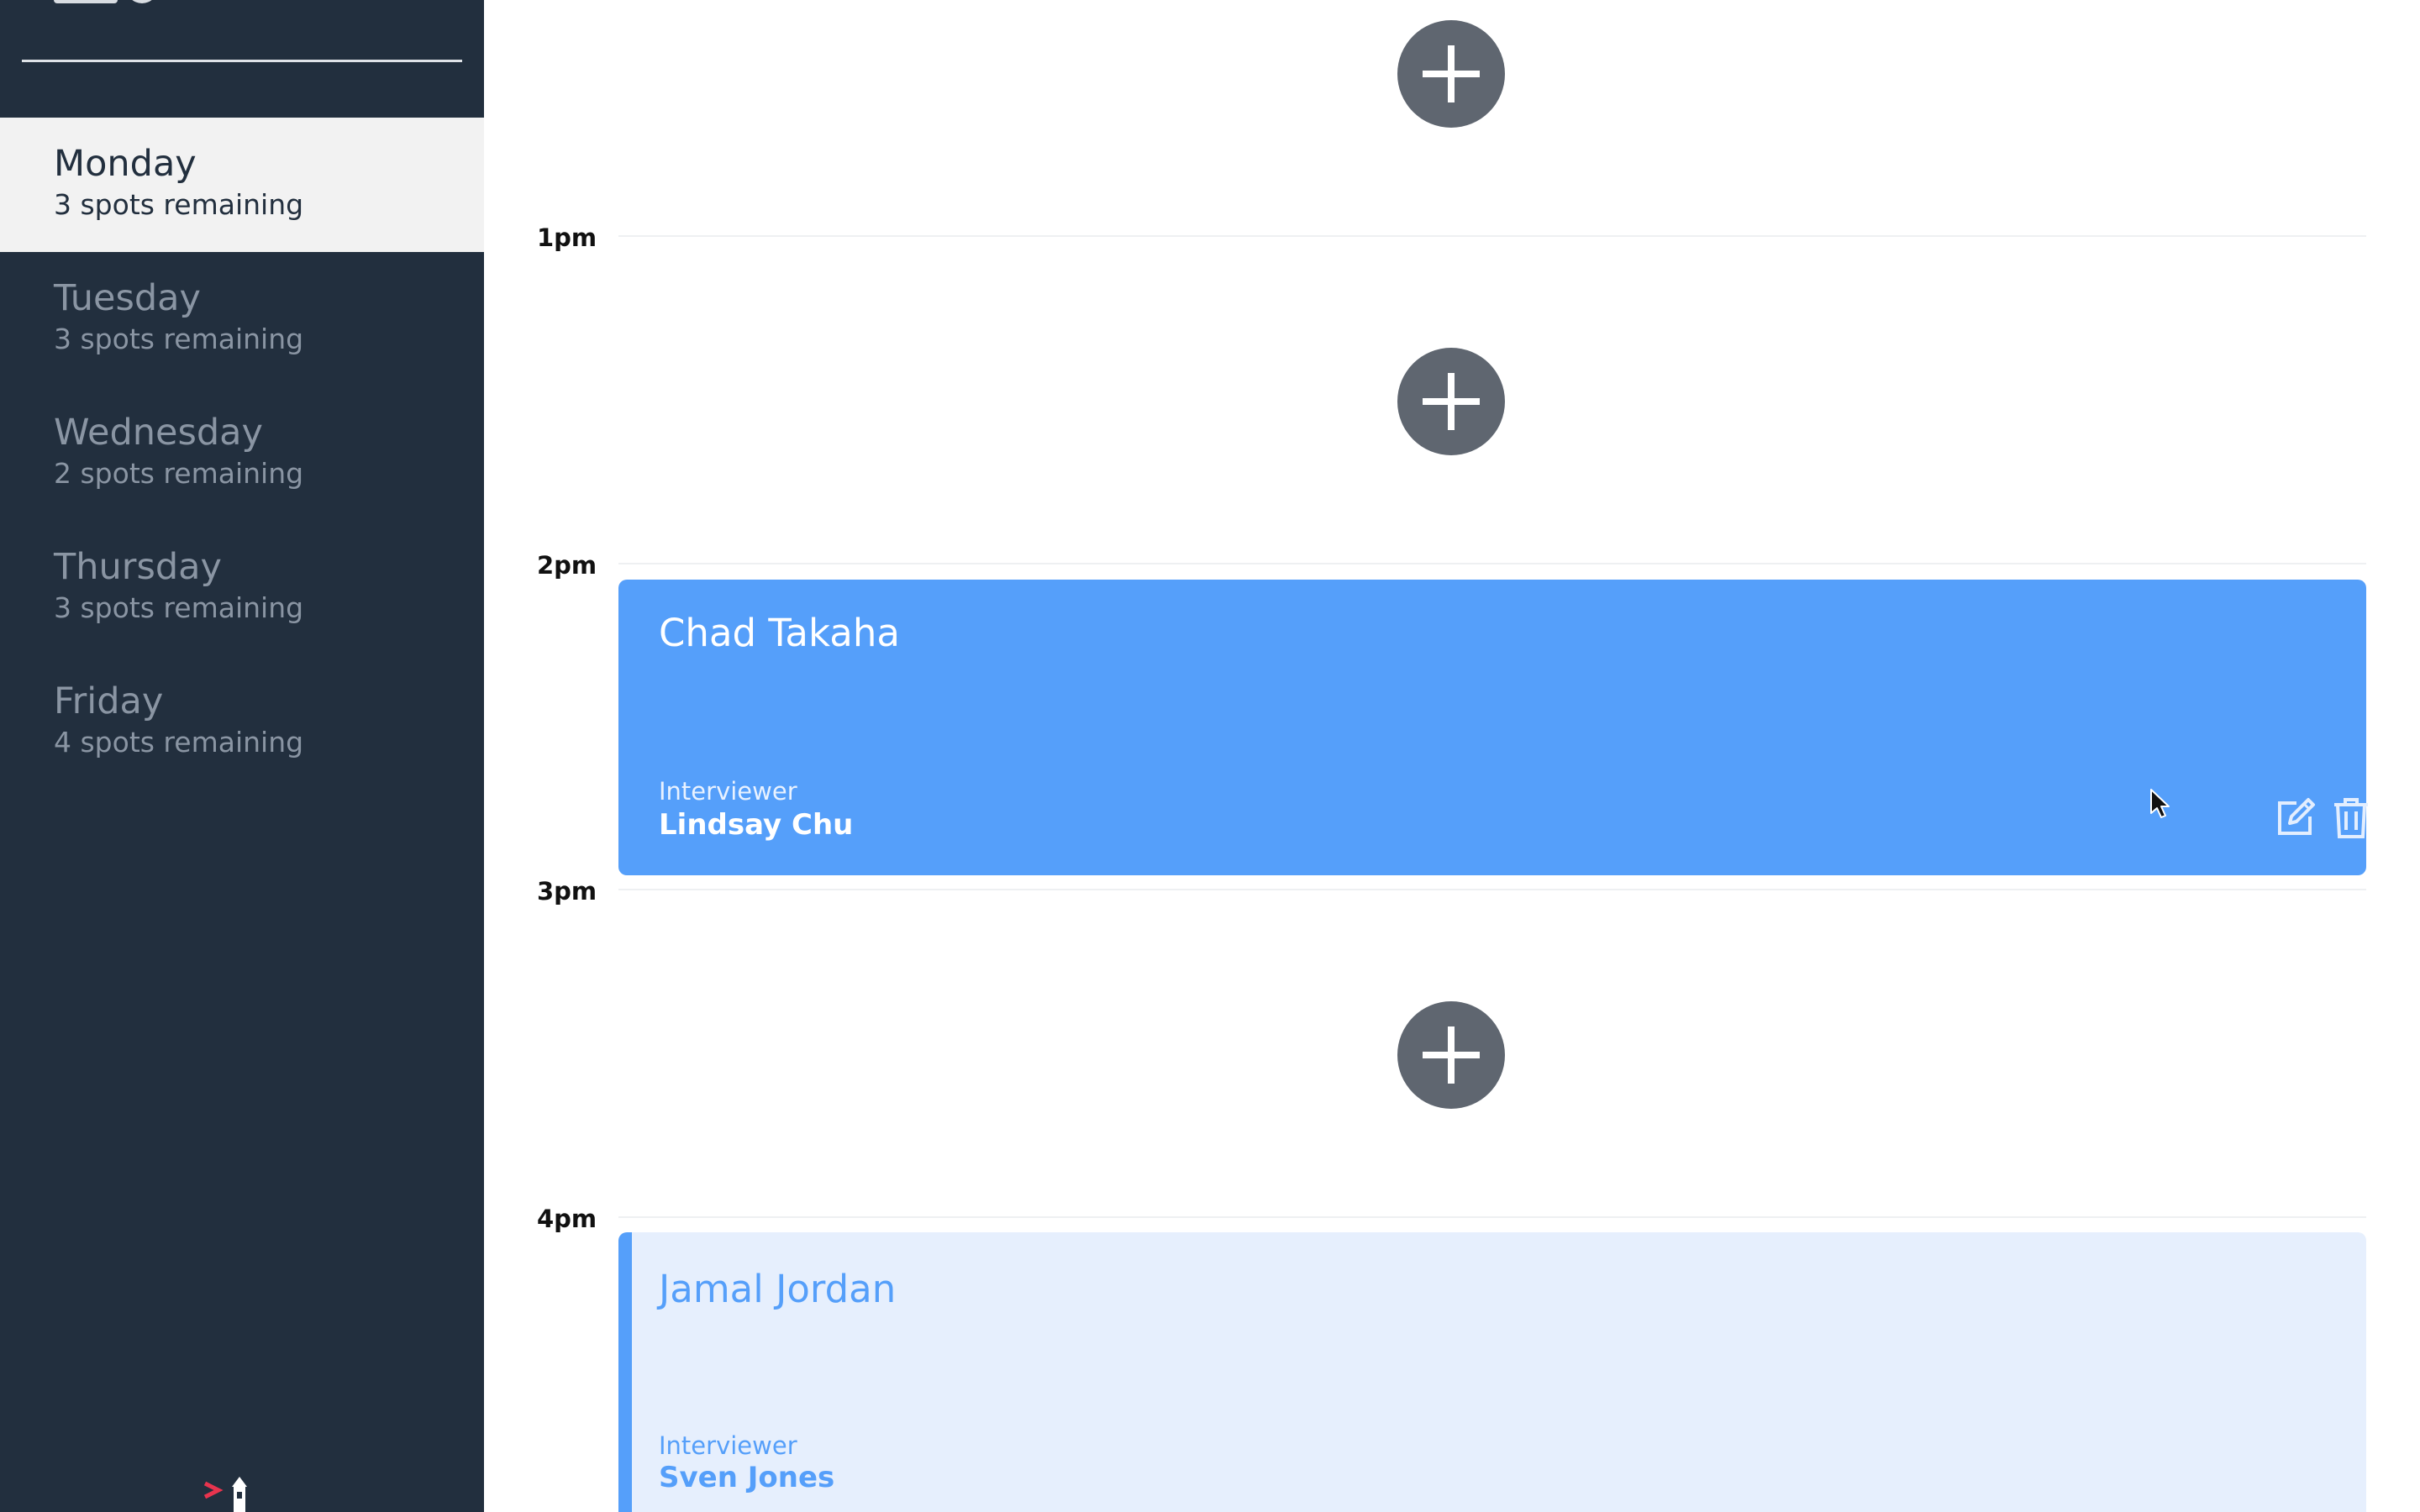  I want to click on day-spots-remaining: 2 spots remaining, so click(179, 473).